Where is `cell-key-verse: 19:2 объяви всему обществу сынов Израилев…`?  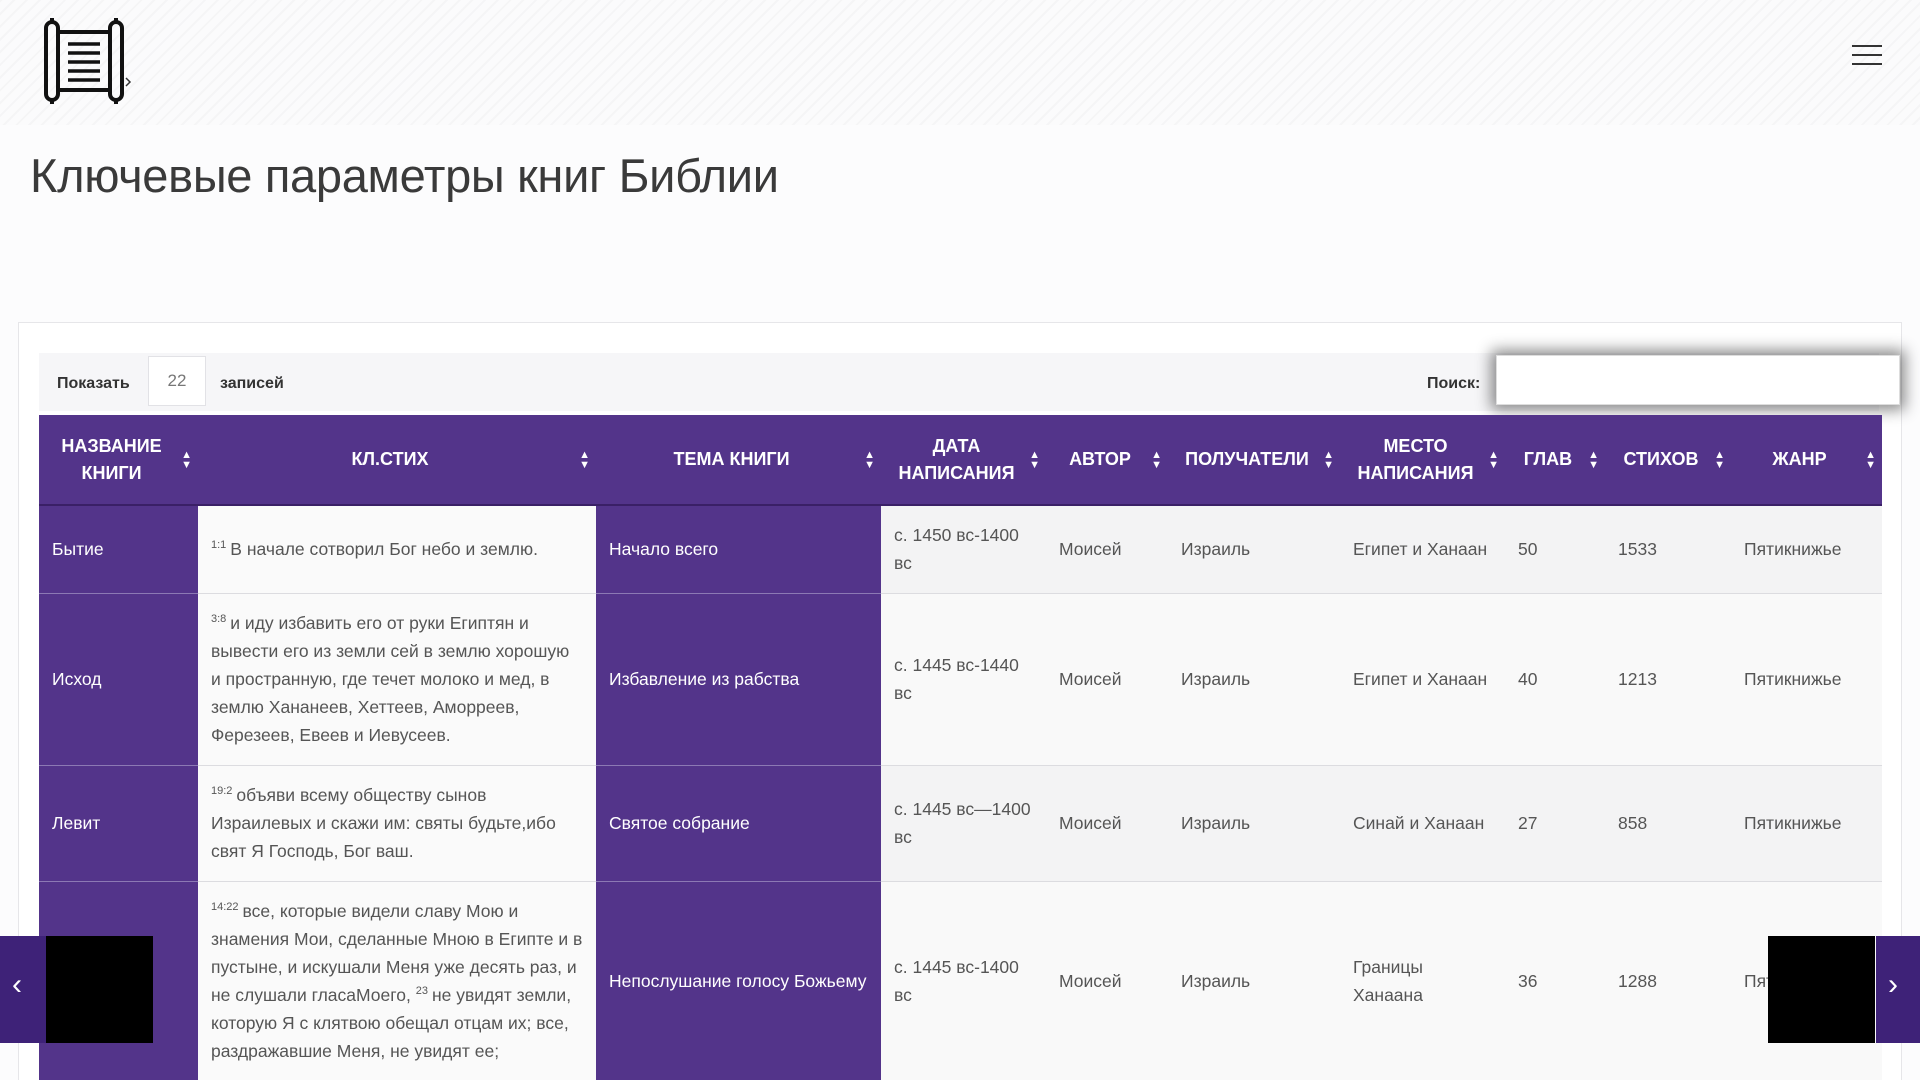 cell-key-verse: 19:2 объяви всему обществу сынов Израилев… is located at coordinates (397, 823).